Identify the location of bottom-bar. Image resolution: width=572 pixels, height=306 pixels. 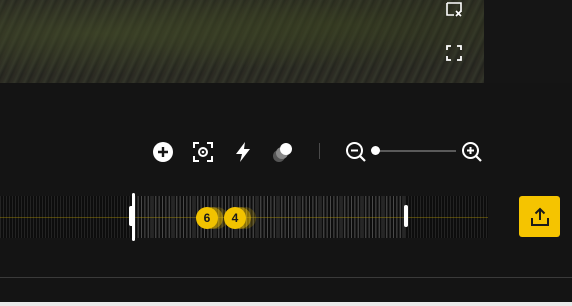
(286, 304).